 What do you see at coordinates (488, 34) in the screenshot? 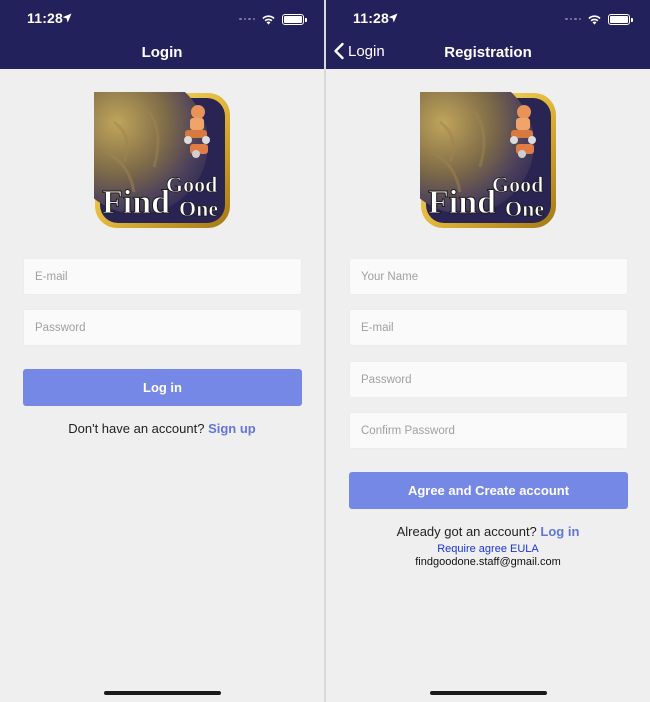
I see `navigation-bar: 11:28 Login Registration` at bounding box center [488, 34].